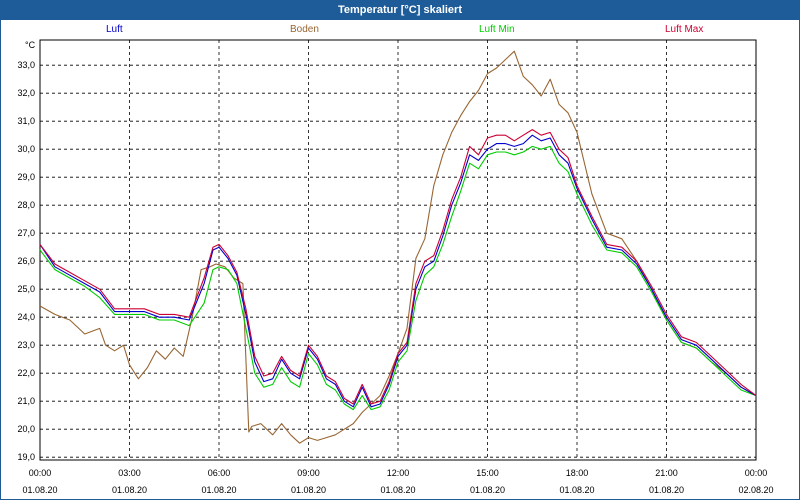 The height and width of the screenshot is (500, 800). Describe the element at coordinates (755, 490) in the screenshot. I see `x-tick-date-label: 02.08.20` at that location.